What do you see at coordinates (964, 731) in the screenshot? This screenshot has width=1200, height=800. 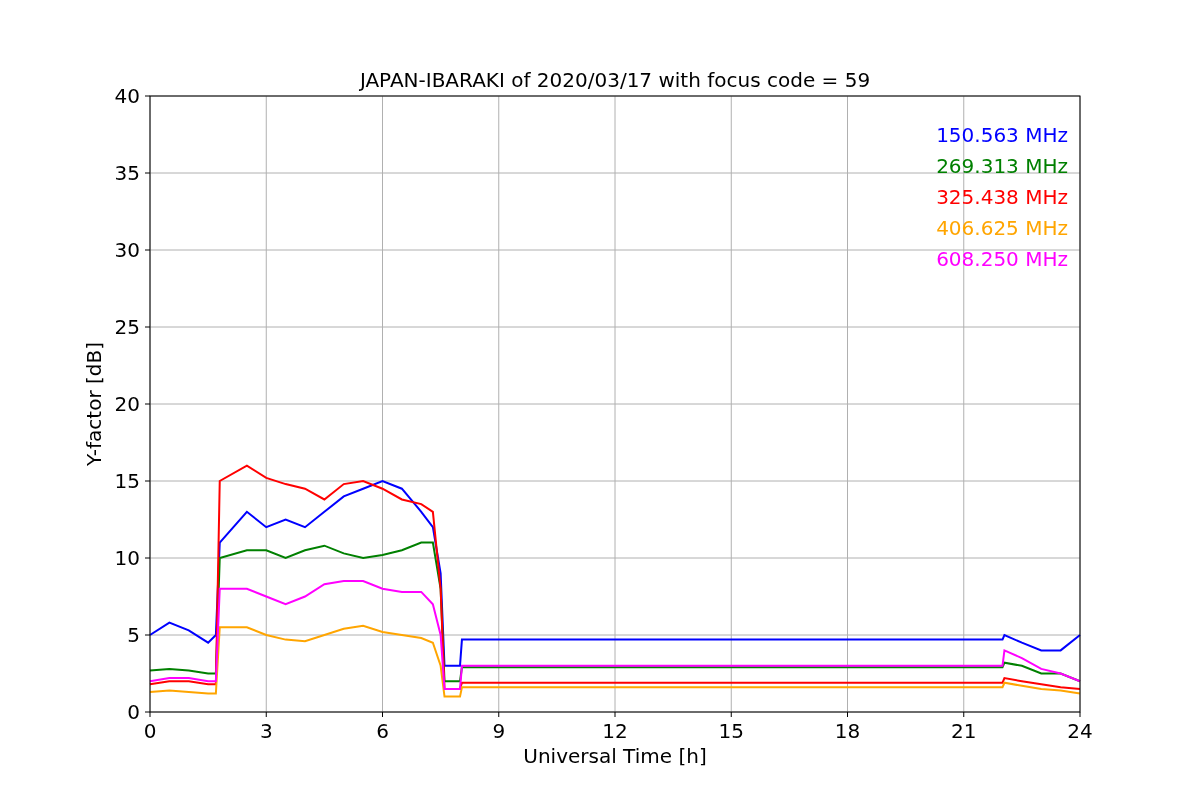 I see `x-tick-label: 21` at bounding box center [964, 731].